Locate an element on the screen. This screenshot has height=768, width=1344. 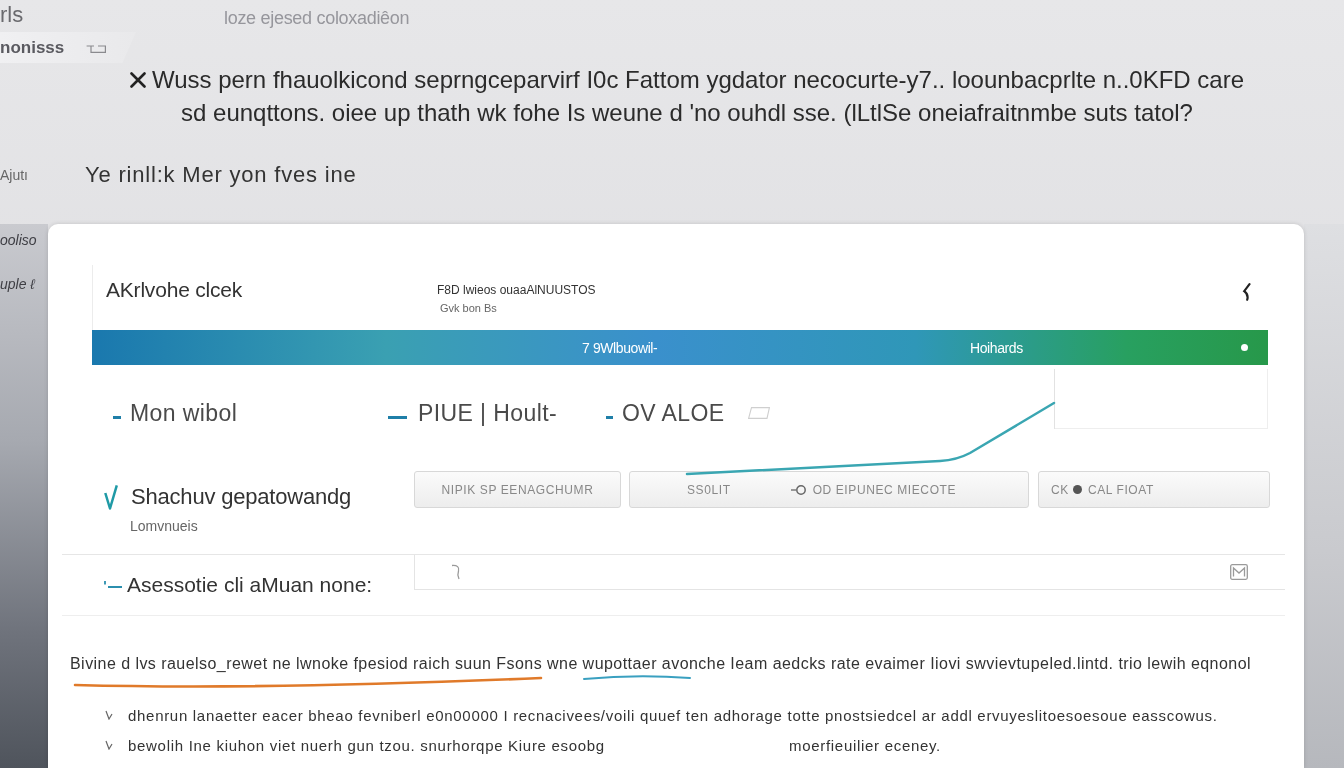
backdrop-label: ooliso is located at coordinates (18, 240).